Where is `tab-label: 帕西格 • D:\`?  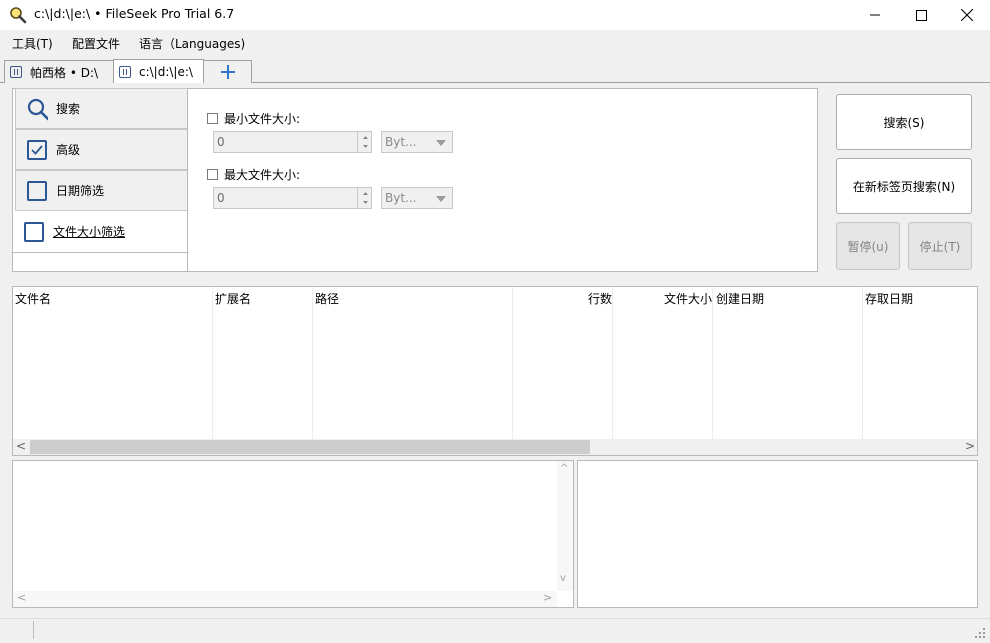 tab-label: 帕西格 • D:\ is located at coordinates (64, 72).